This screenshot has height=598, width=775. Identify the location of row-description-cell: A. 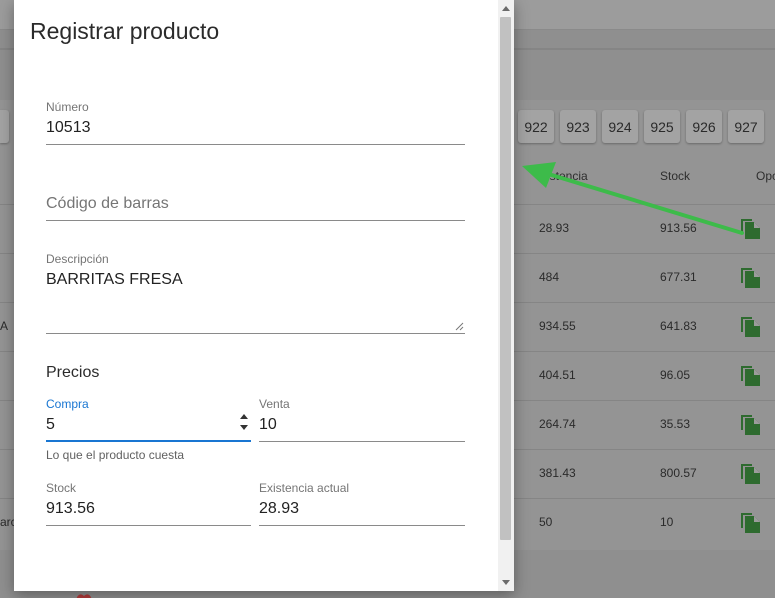
(4, 326).